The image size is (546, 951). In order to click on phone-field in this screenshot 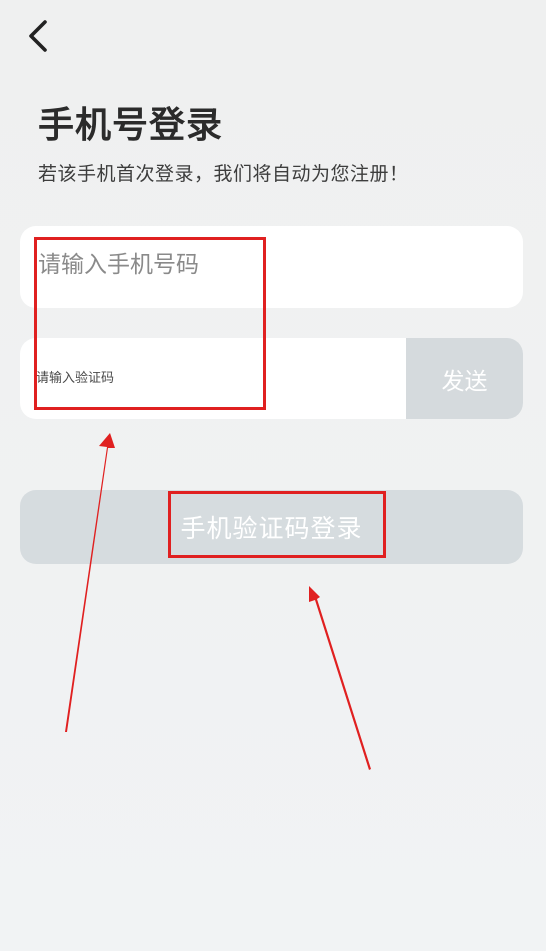, I will do `click(271, 267)`.